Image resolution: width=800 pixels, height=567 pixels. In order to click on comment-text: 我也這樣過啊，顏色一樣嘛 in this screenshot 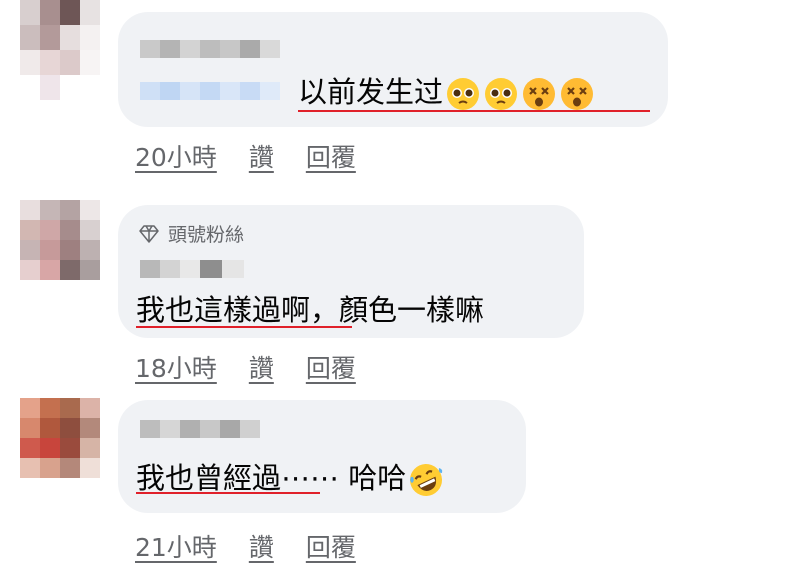, I will do `click(310, 310)`.